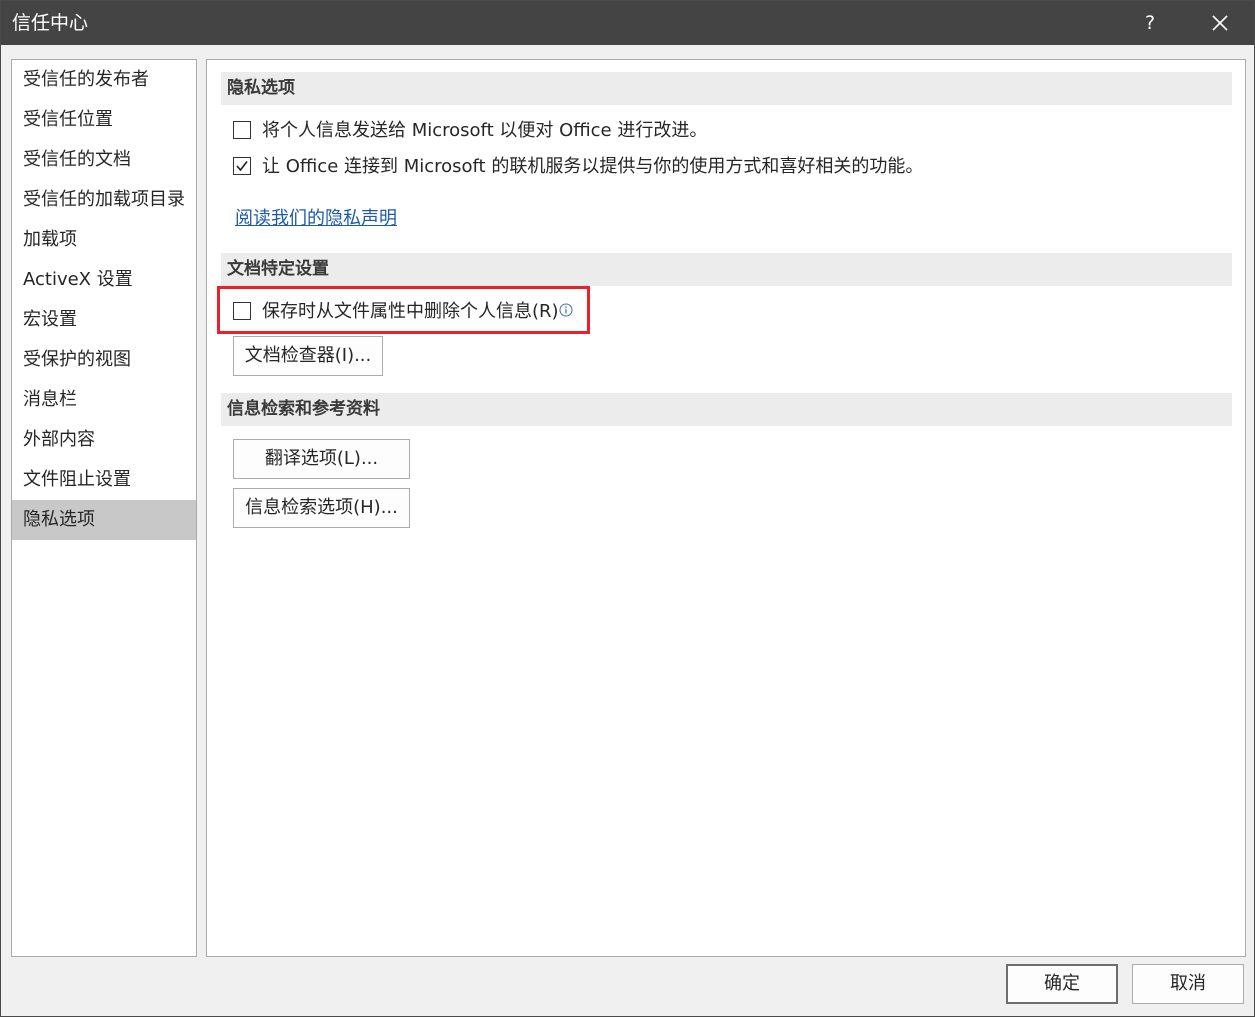  What do you see at coordinates (484, 131) in the screenshot?
I see `send-info-label: 将个人信息发送给 Microsoft 以便对 Office 进行改进。` at bounding box center [484, 131].